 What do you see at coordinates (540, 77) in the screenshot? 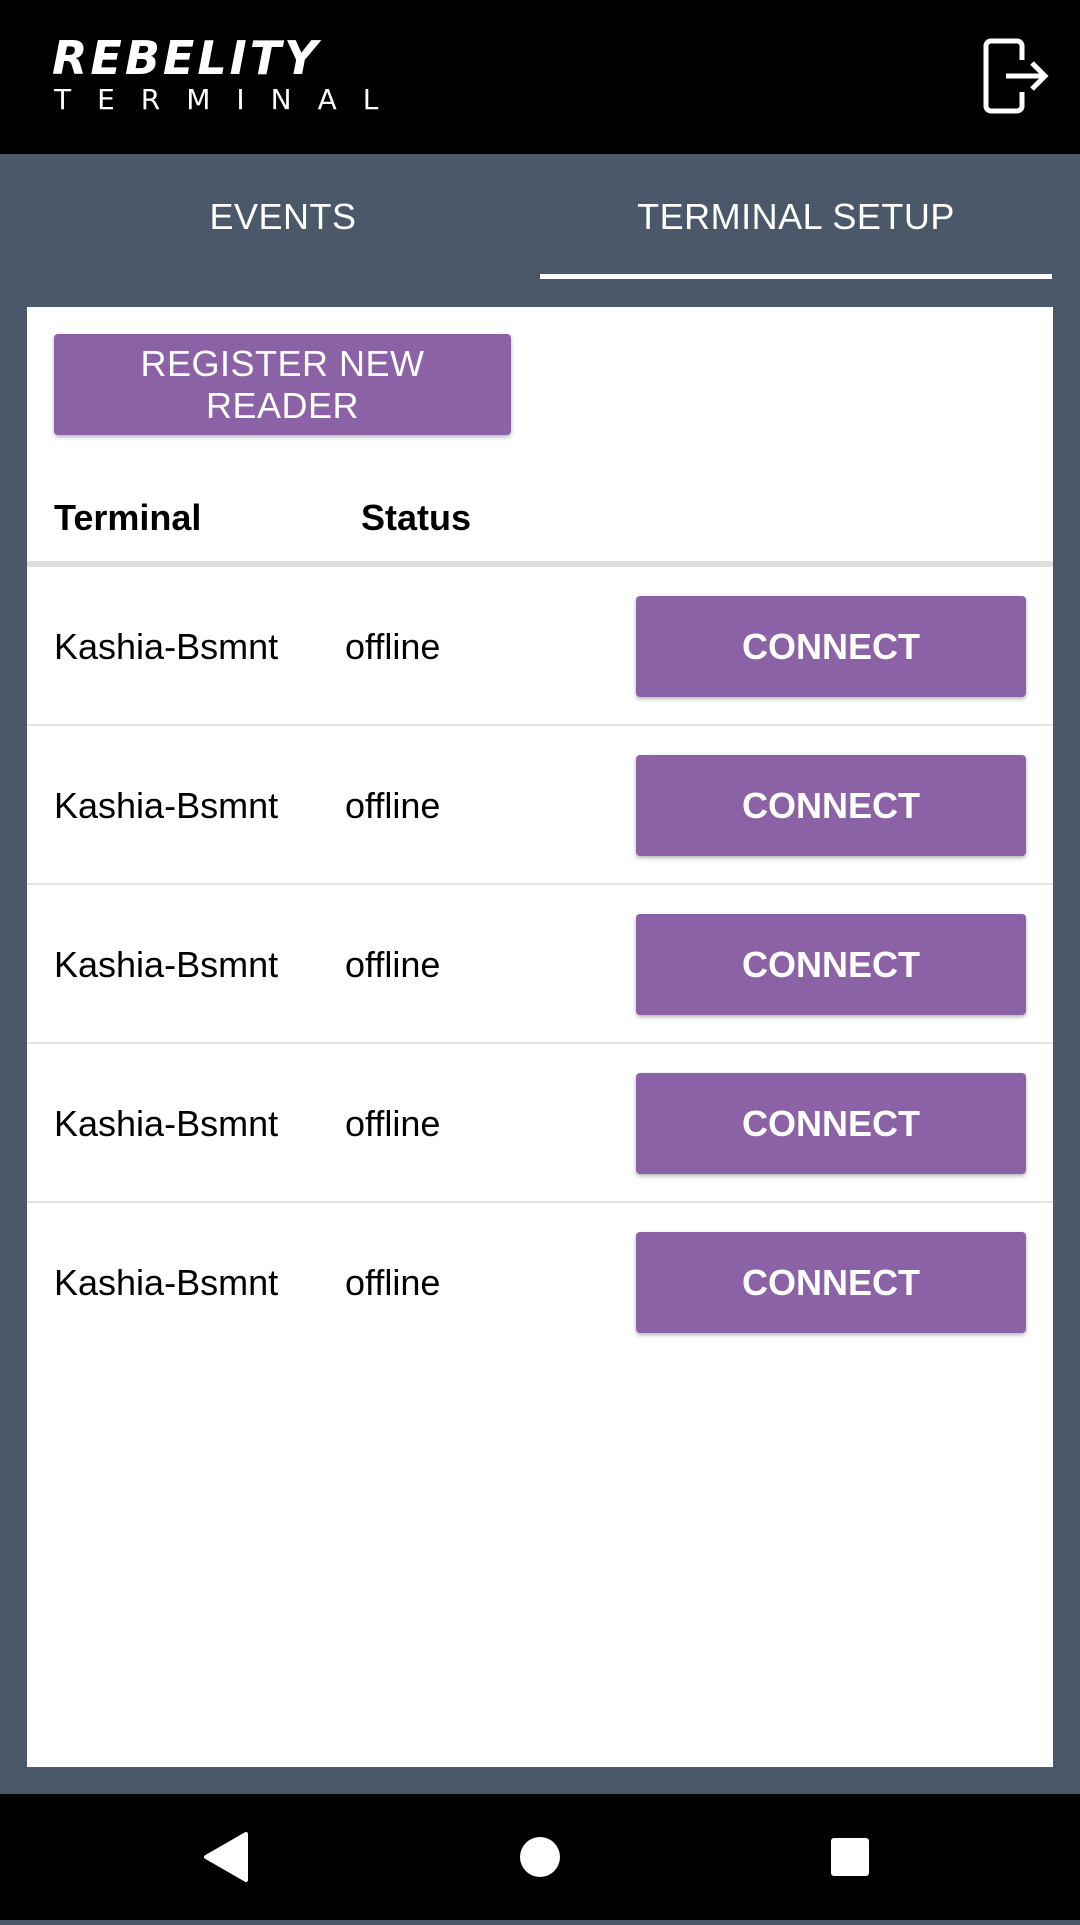
I see `app-bar: REBELITY TERMINAL` at bounding box center [540, 77].